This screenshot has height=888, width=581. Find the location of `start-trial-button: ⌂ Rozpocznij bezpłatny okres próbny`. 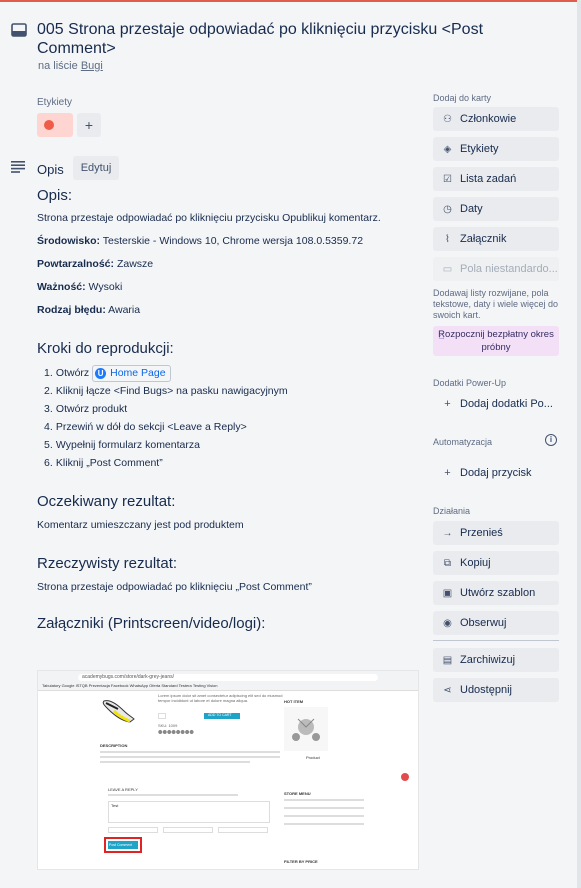

start-trial-button: ⌂ Rozpocznij bezpłatny okres próbny is located at coordinates (496, 341).